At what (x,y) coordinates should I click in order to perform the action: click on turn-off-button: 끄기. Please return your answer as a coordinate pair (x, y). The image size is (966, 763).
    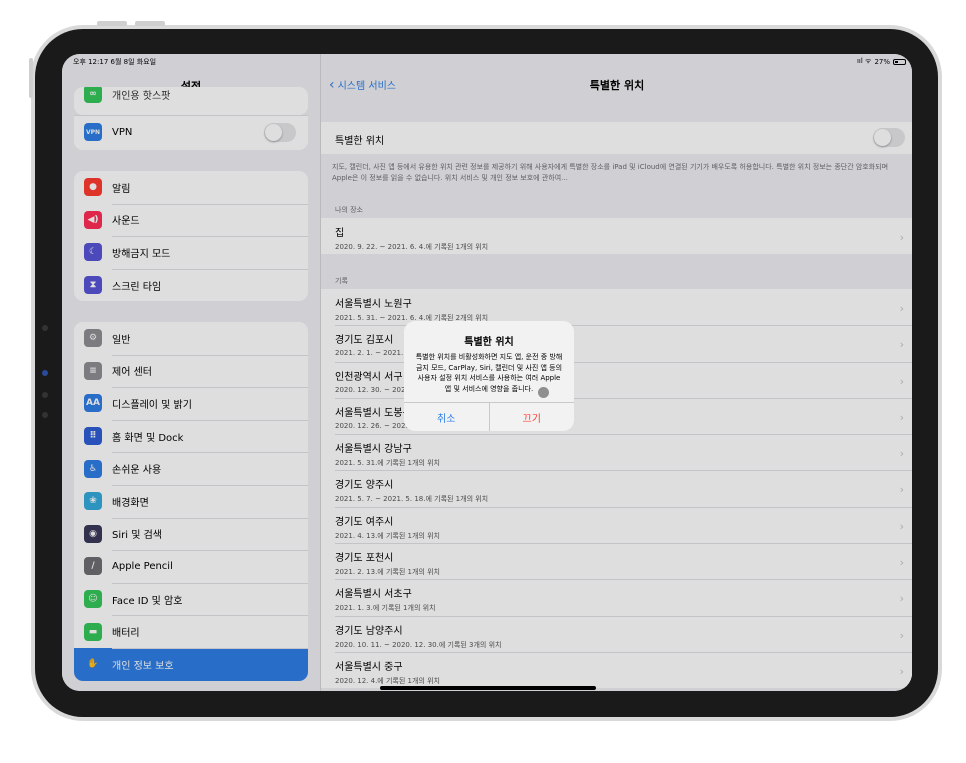
    Looking at the image, I should click on (531, 417).